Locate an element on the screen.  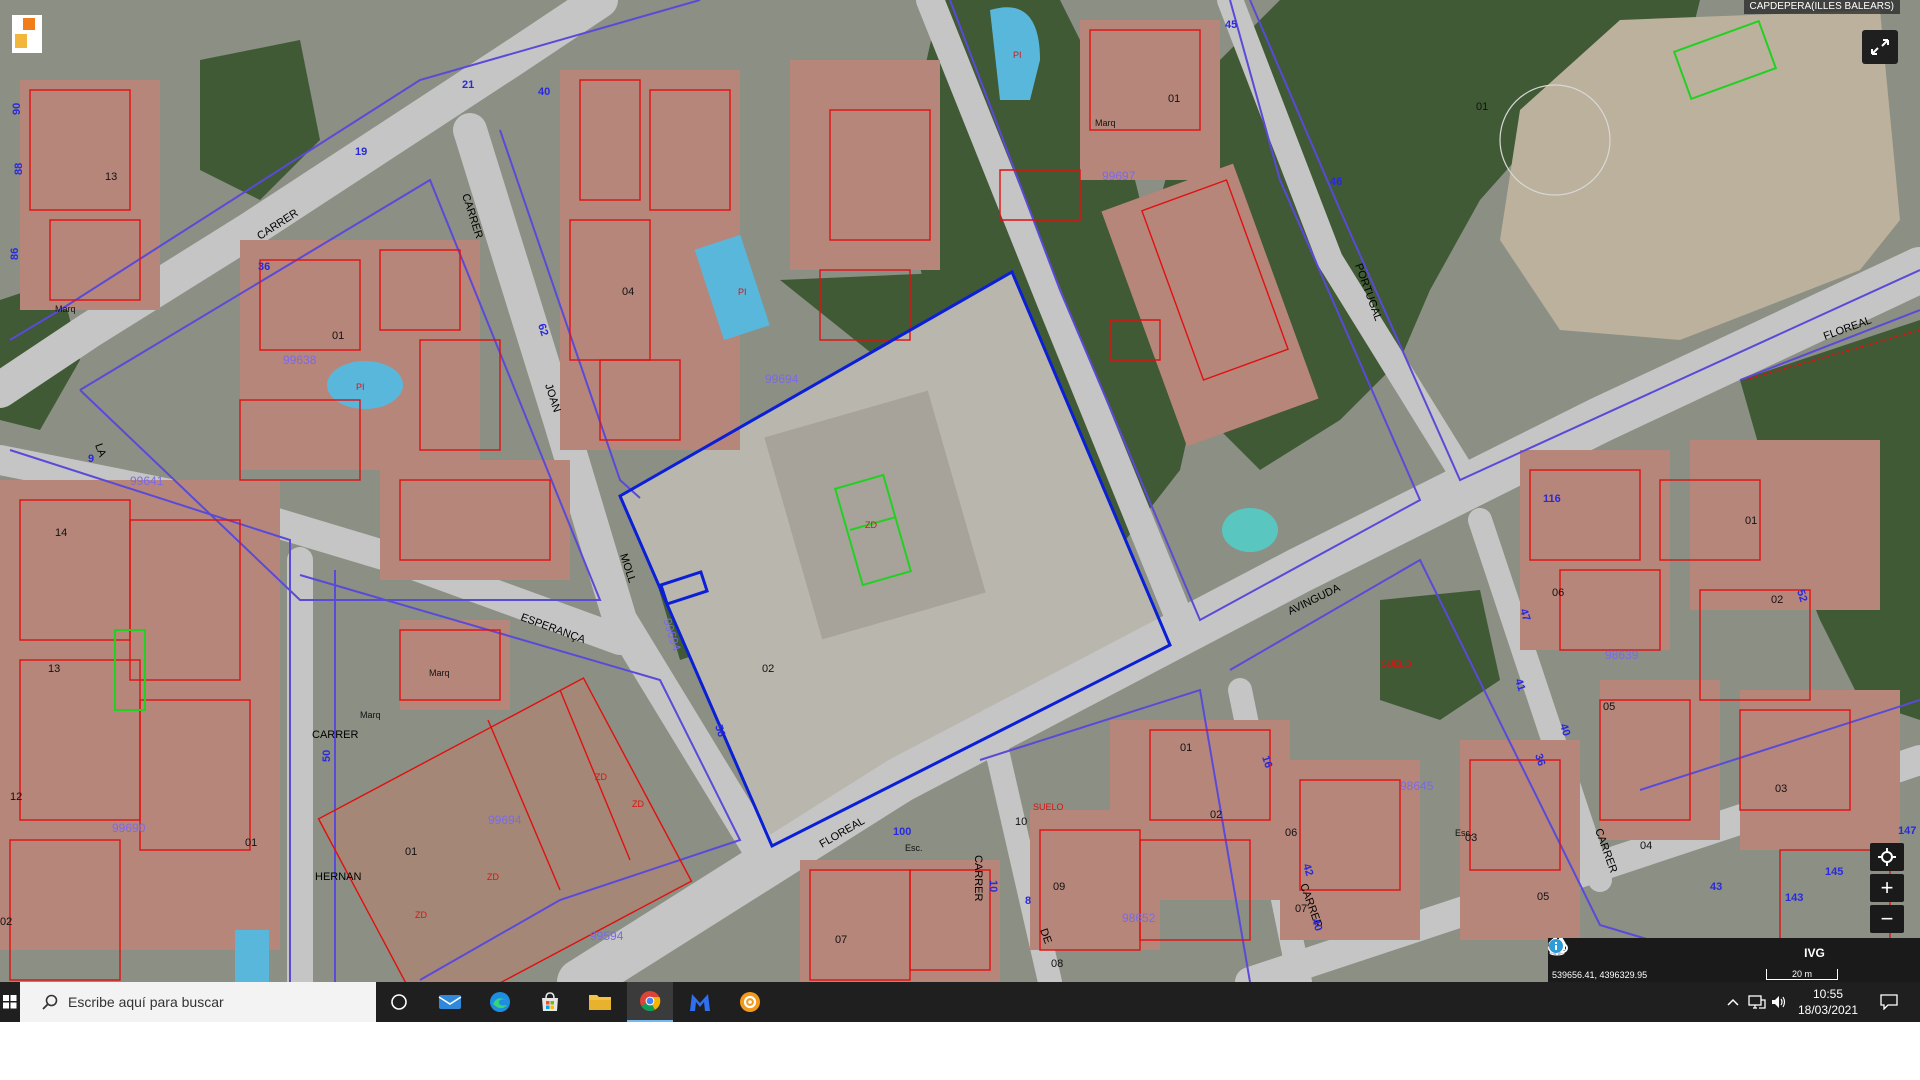
taskbar-explorer-app is located at coordinates (600, 1002).